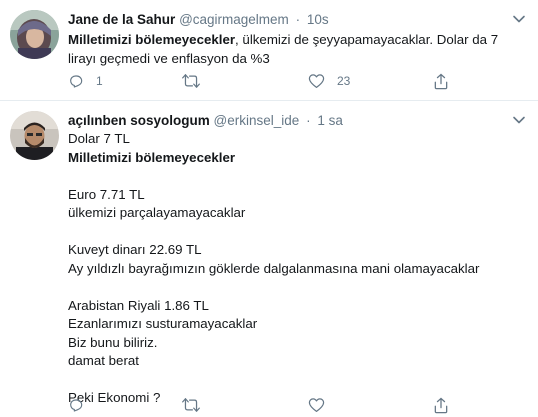 This screenshot has height=417, width=538. I want to click on tweet-text-bold: Milletimizi bölemeyecekler, so click(152, 39).